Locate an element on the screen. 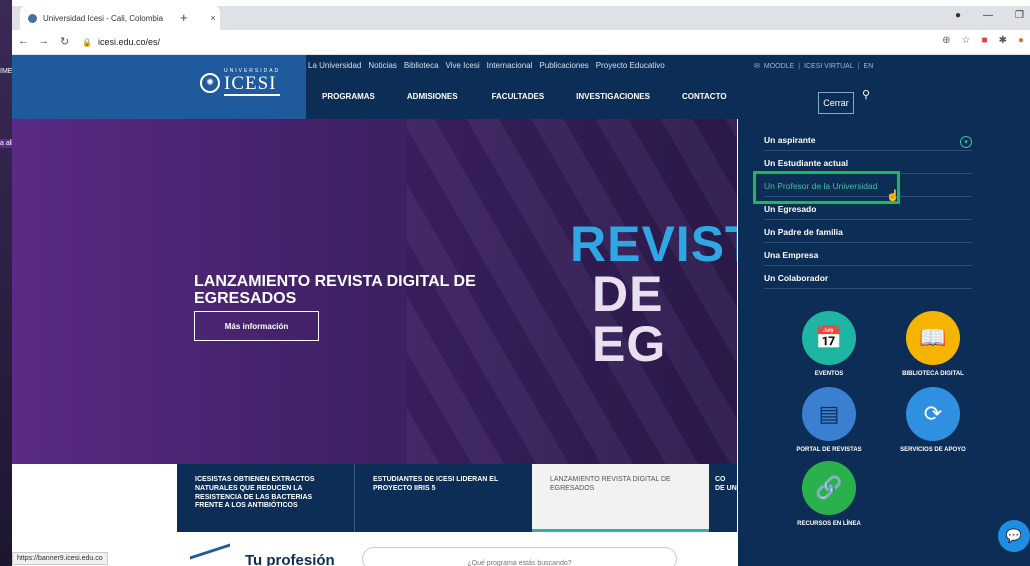 The width and height of the screenshot is (1030, 566). news-card: CO DE UN is located at coordinates (723, 498).